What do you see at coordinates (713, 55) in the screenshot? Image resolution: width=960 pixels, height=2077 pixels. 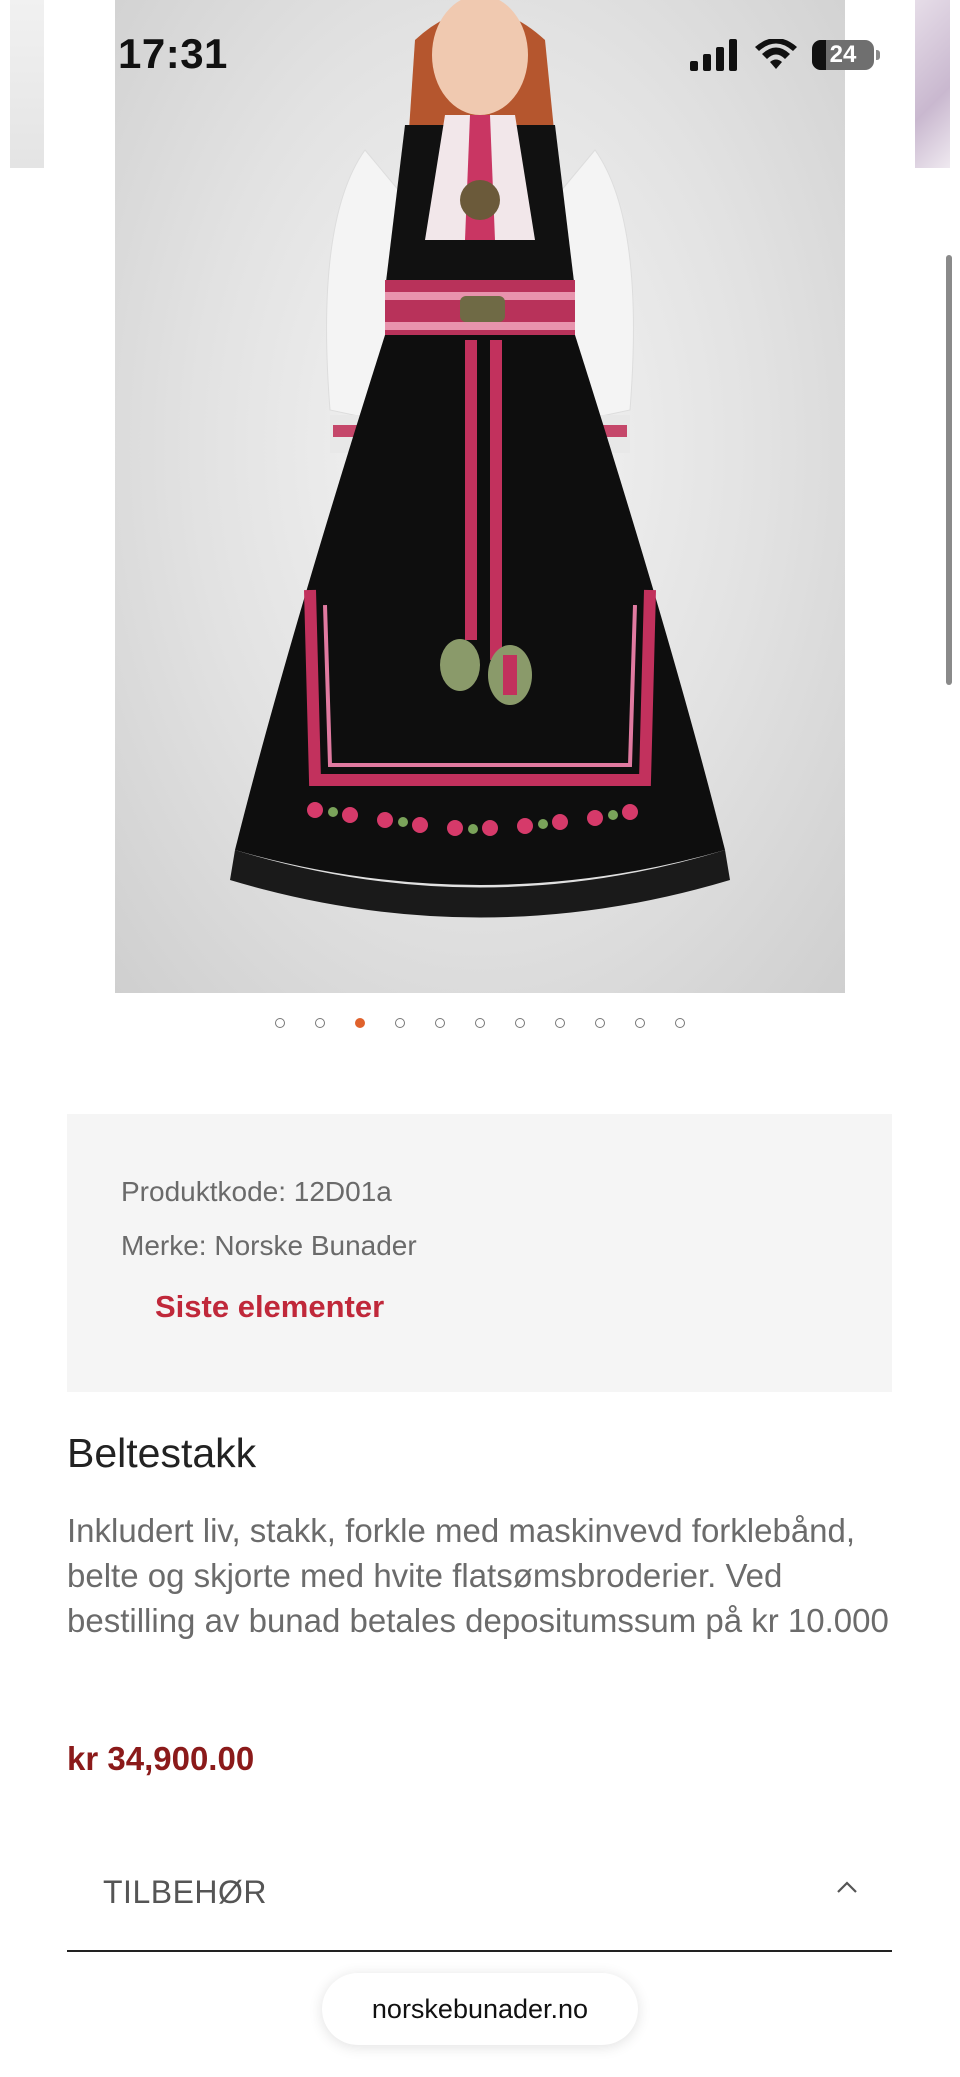 I see `signal-icon` at bounding box center [713, 55].